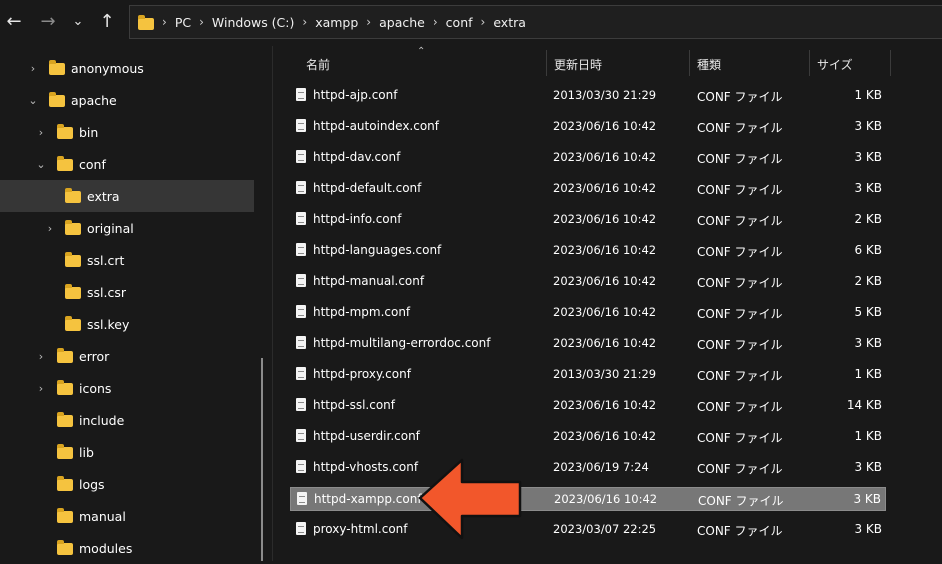 The height and width of the screenshot is (564, 942). I want to click on file-date: 2023/03/07 22:25, so click(605, 529).